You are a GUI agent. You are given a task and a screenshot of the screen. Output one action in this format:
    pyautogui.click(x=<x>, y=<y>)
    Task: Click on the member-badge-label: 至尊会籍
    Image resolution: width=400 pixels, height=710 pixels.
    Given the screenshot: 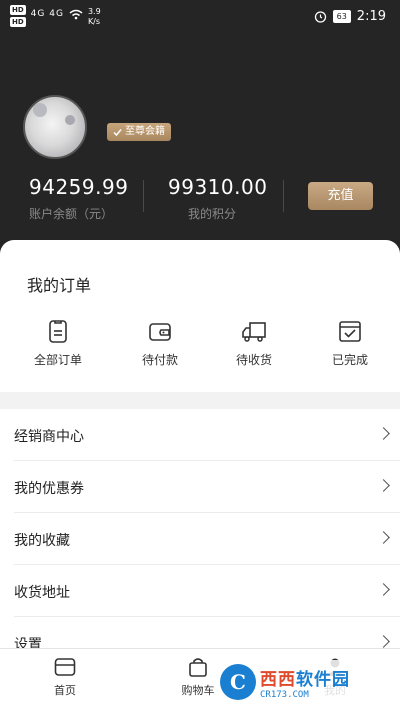 What is the action you would take?
    pyautogui.click(x=145, y=131)
    